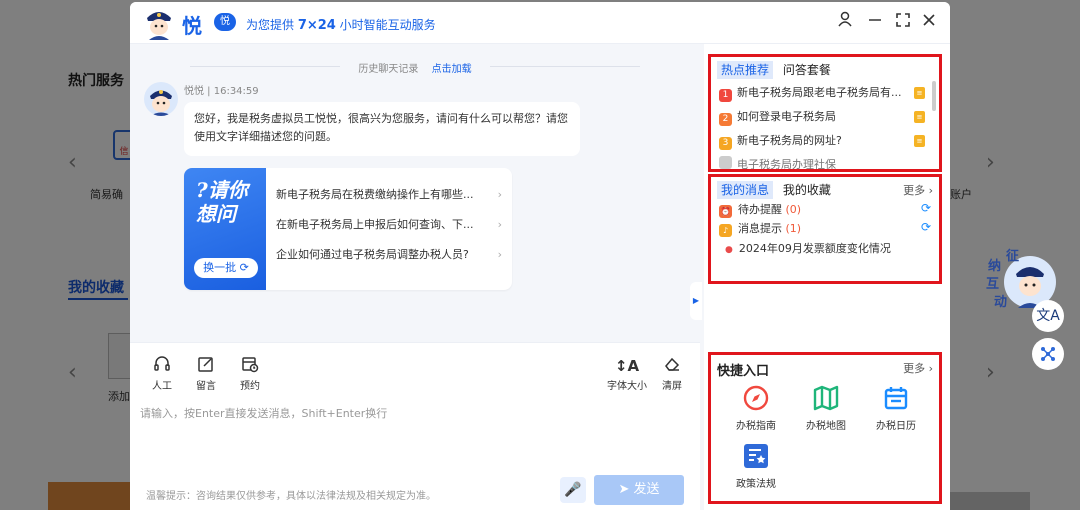 This screenshot has height=510, width=1080. I want to click on policy-doc-icon, so click(756, 456).